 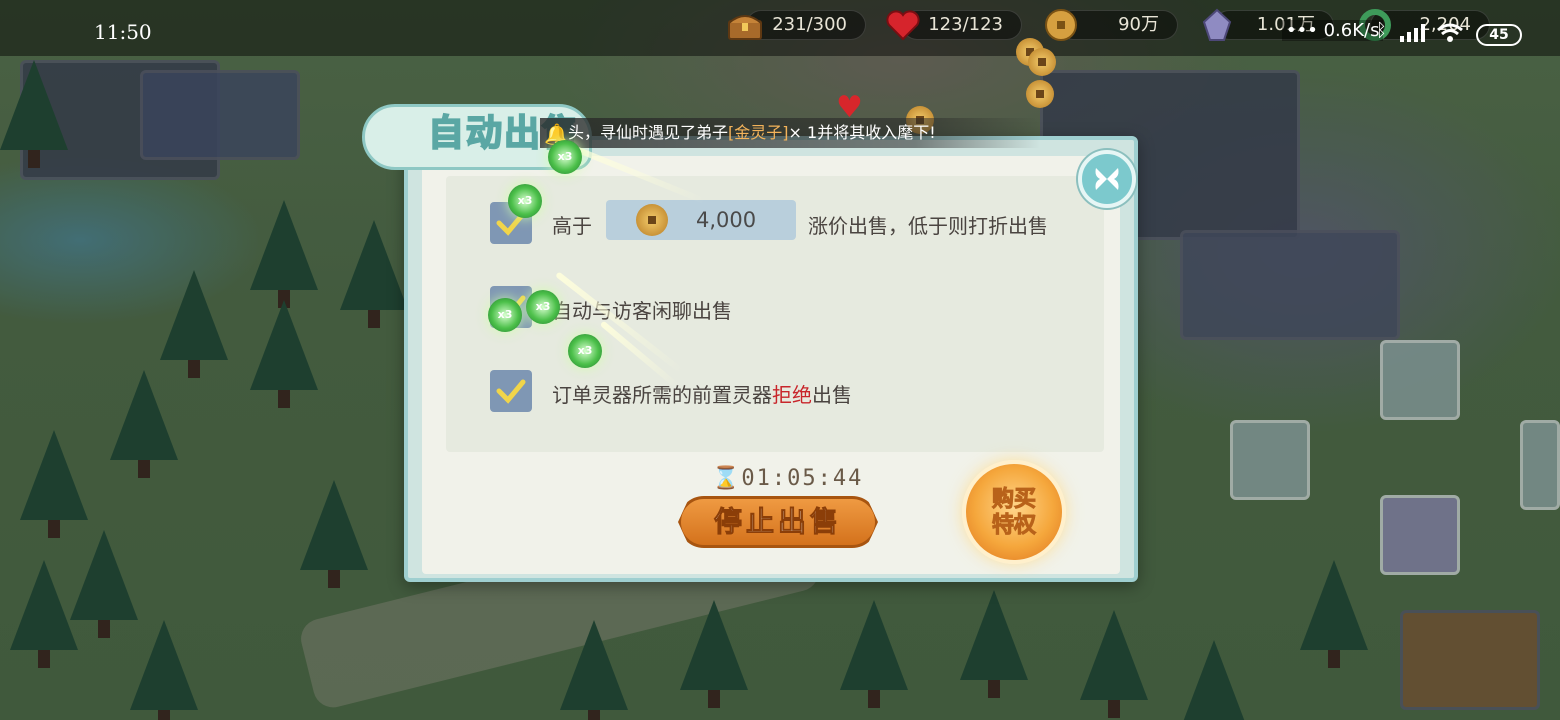 What do you see at coordinates (648, 132) in the screenshot?
I see `notice-prefix: 头，寻仙时遇见了弟子` at bounding box center [648, 132].